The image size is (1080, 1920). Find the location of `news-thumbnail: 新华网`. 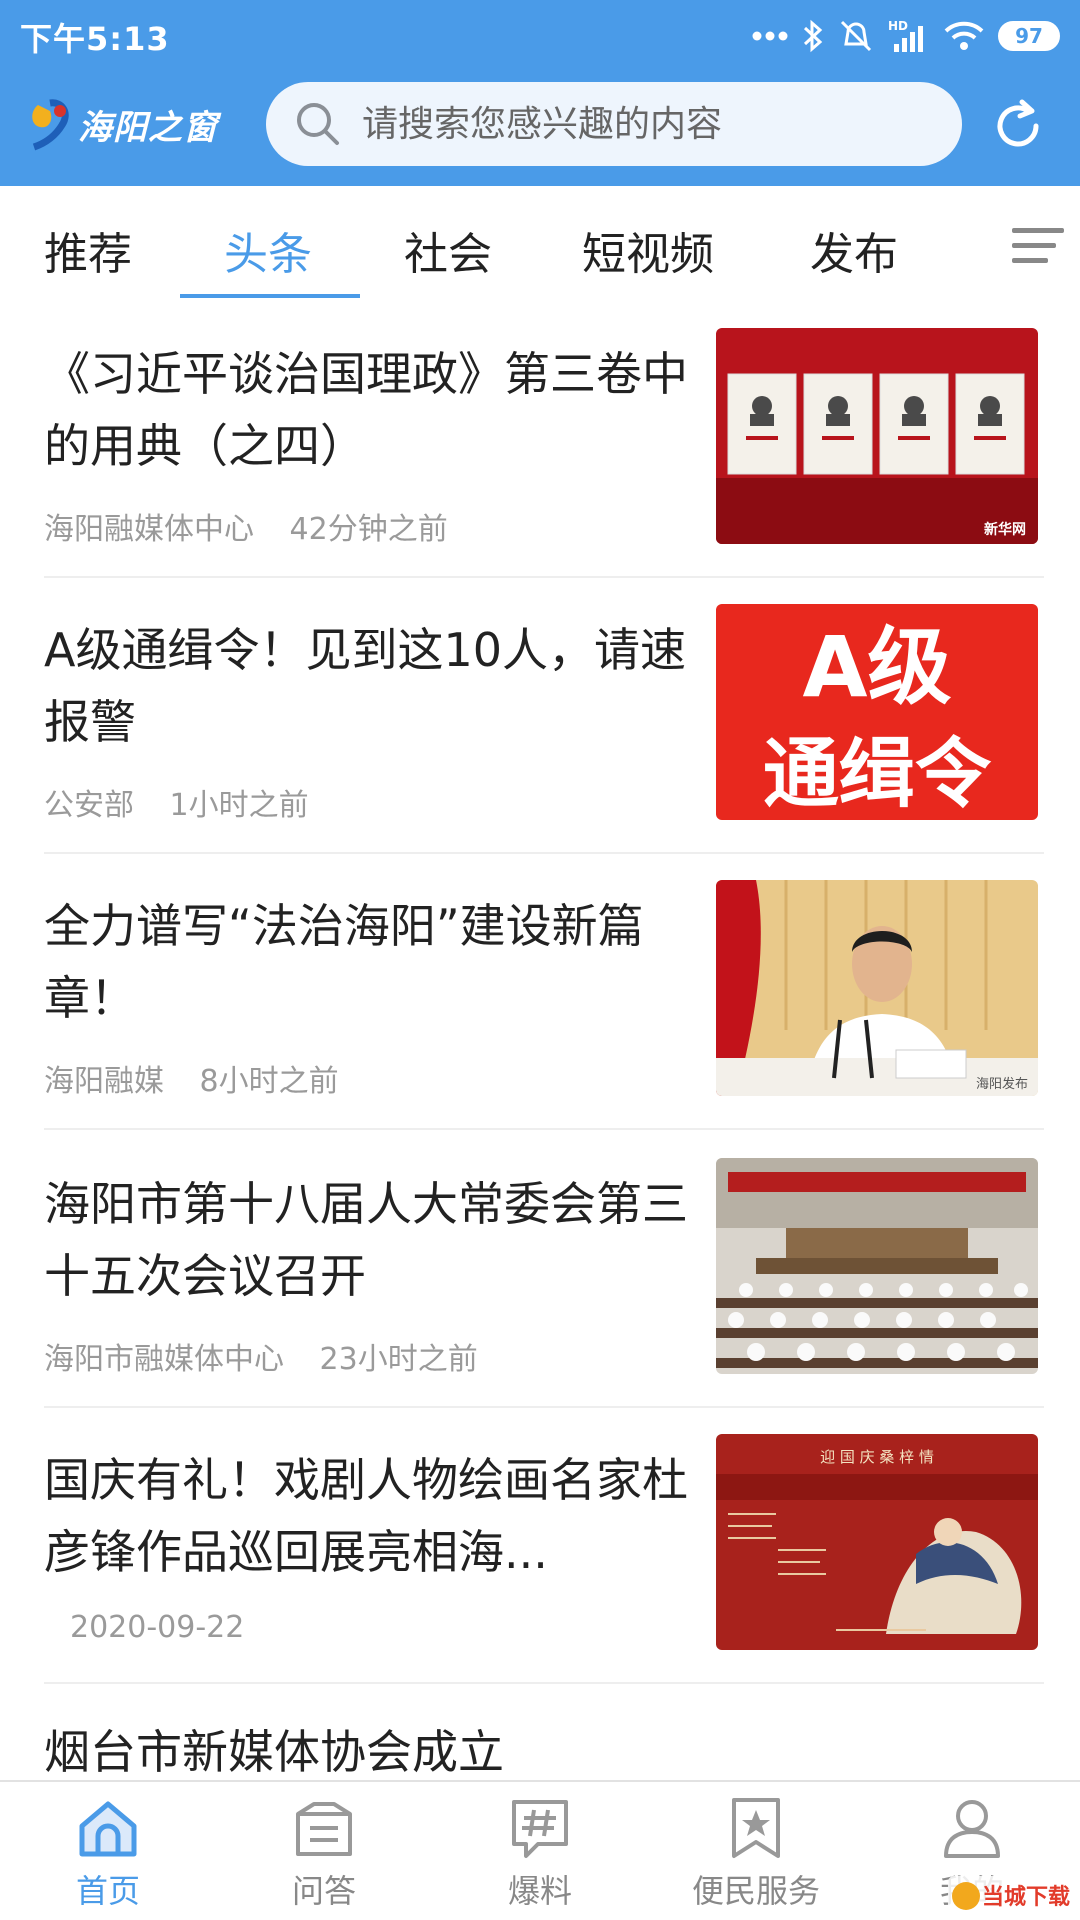

news-thumbnail: 新华网 is located at coordinates (877, 436).